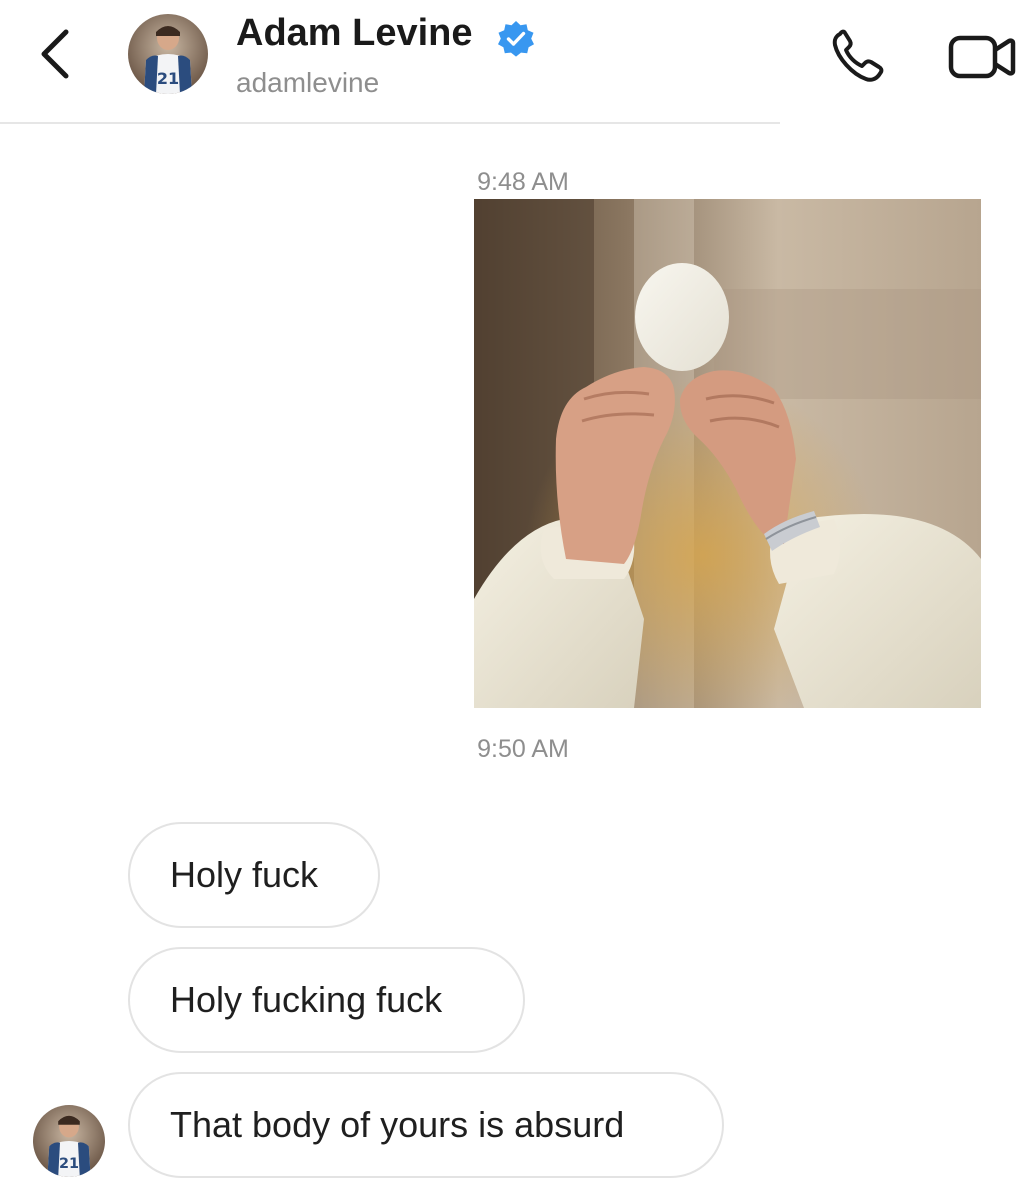 The image size is (1036, 1200). What do you see at coordinates (254, 875) in the screenshot?
I see `received-message-bubble: Holy fuck` at bounding box center [254, 875].